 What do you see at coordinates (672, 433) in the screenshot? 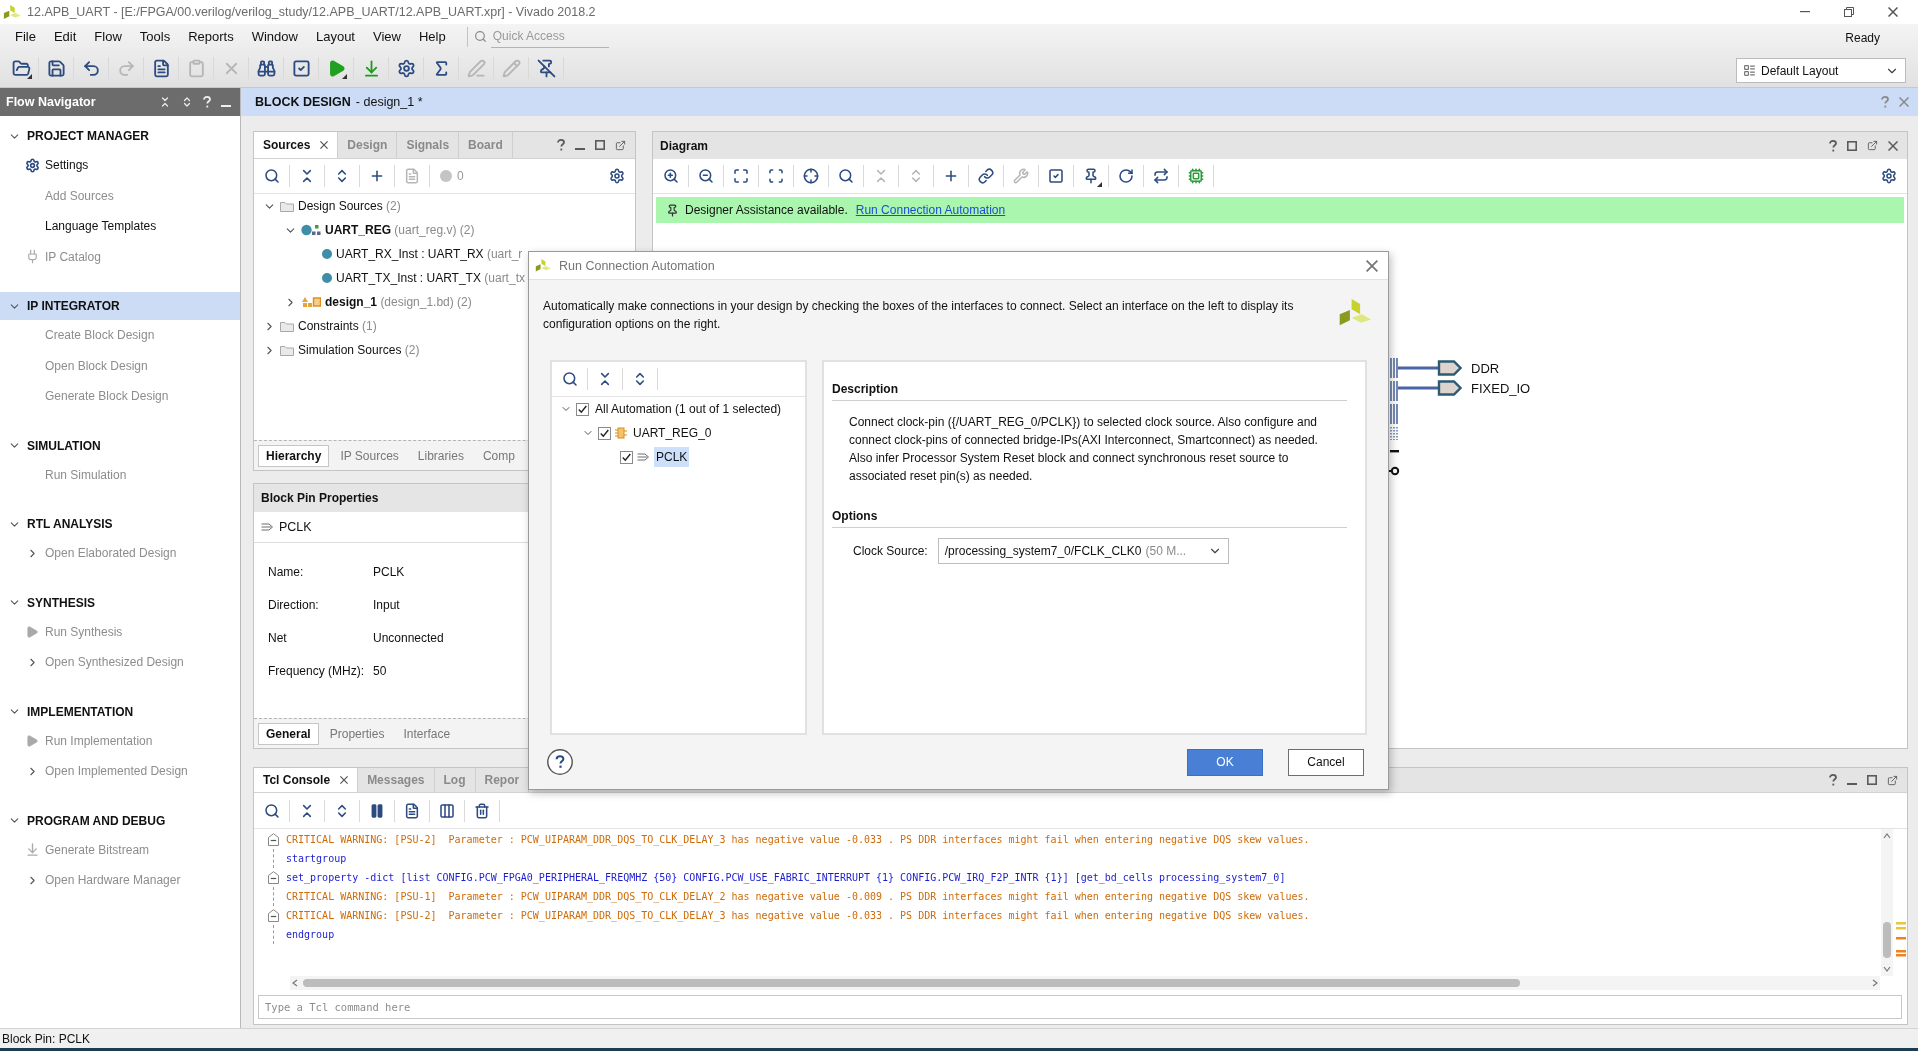
I see `tree-item: UART_REG_0` at bounding box center [672, 433].